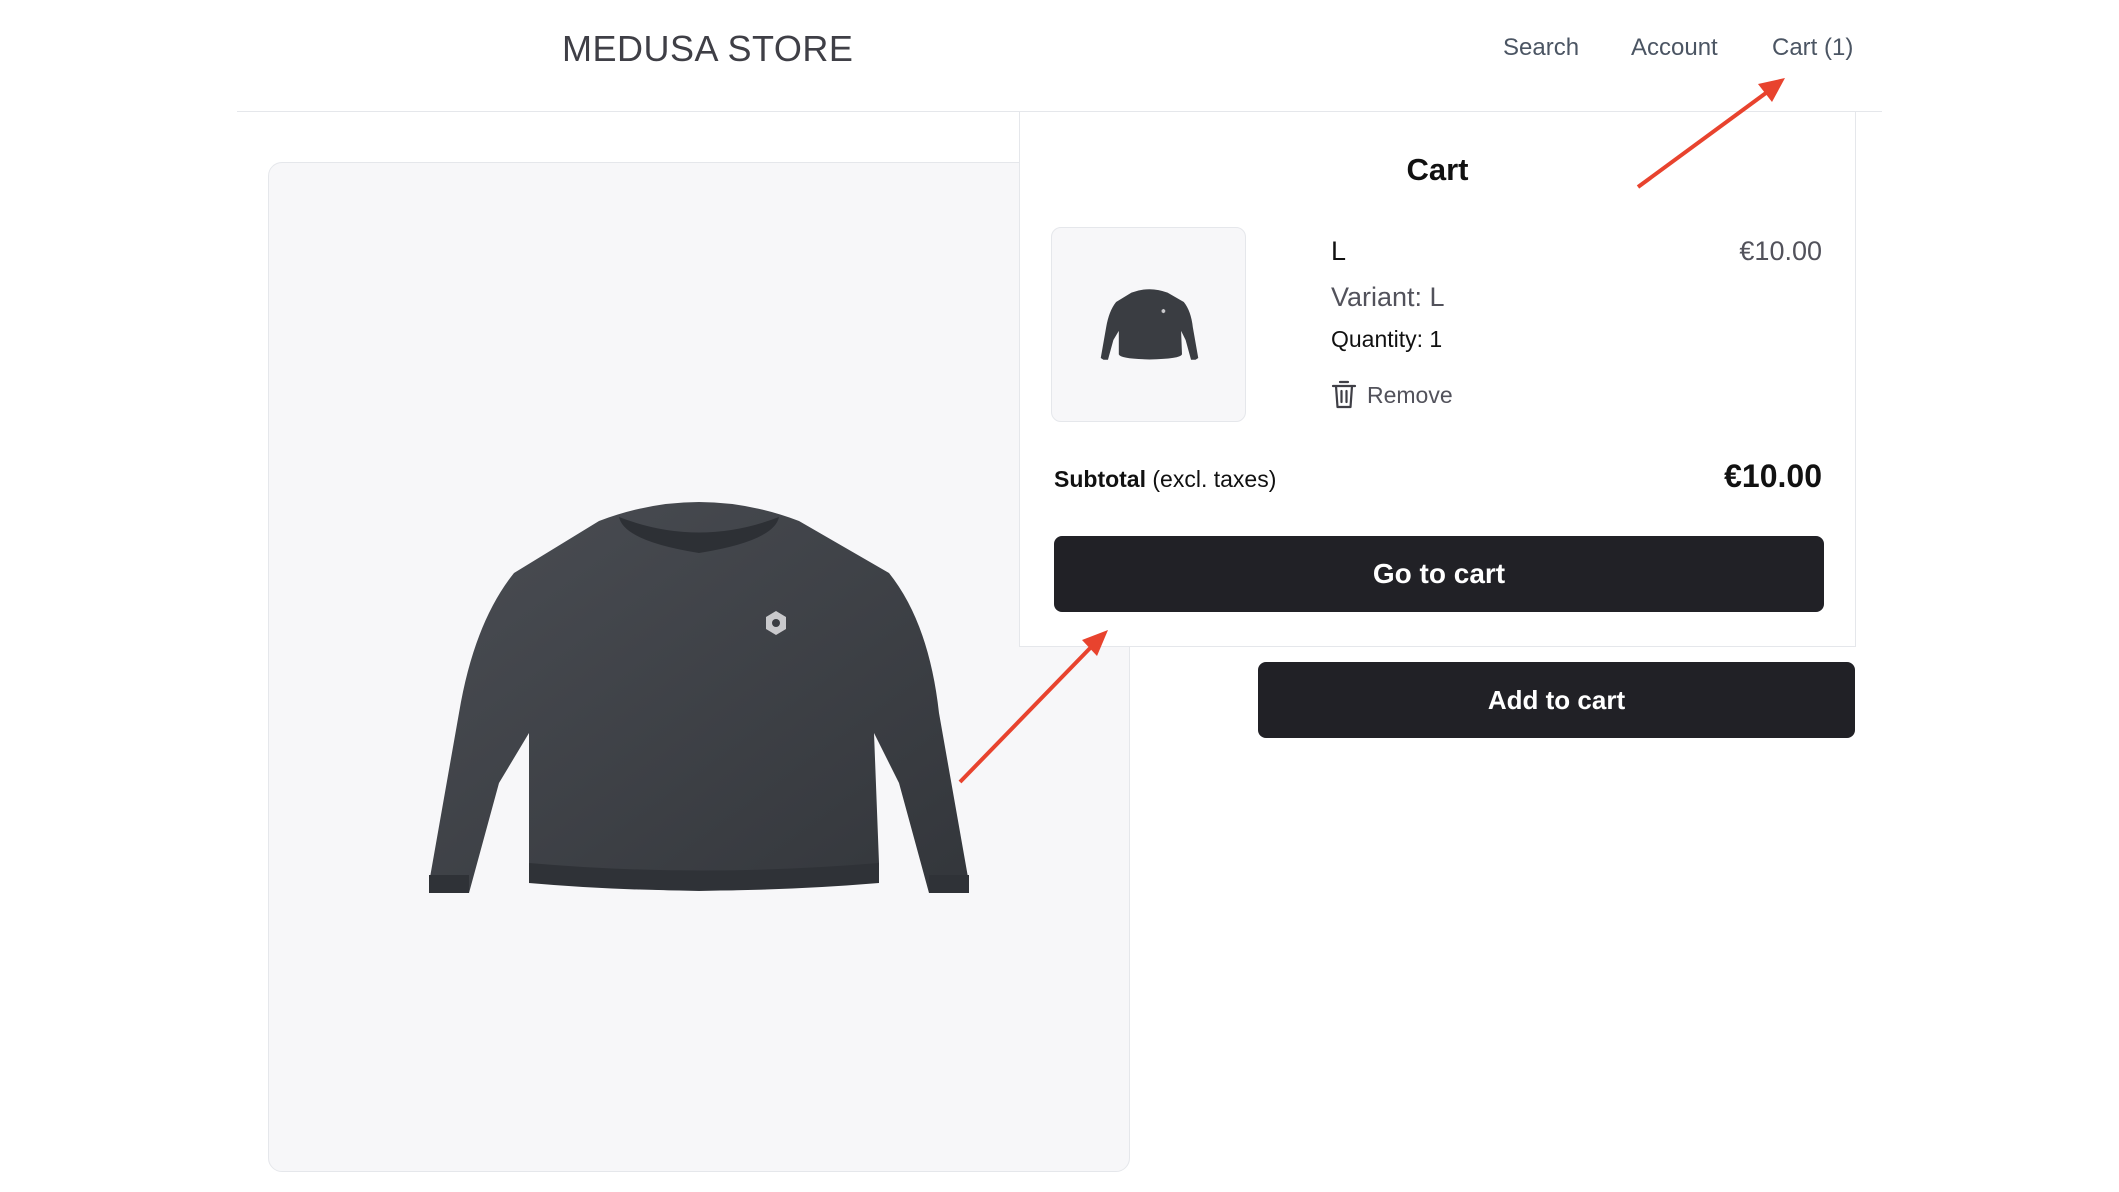 The image size is (2119, 1192). Describe the element at coordinates (1439, 574) in the screenshot. I see `go-to-cart-button: Go to cart` at that location.